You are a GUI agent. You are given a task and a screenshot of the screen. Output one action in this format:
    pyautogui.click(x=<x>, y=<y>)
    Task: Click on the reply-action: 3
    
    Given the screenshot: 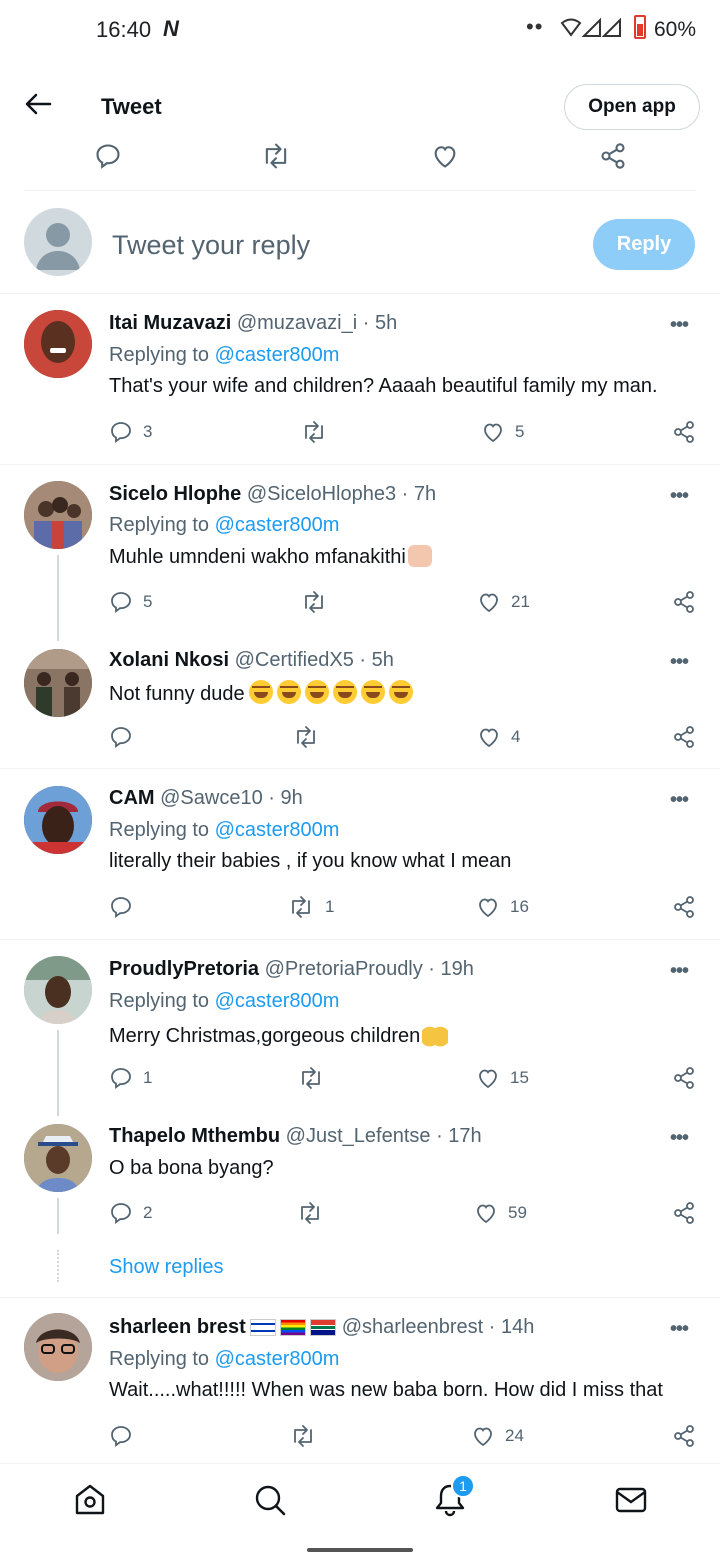 What is the action you would take?
    pyautogui.click(x=130, y=432)
    